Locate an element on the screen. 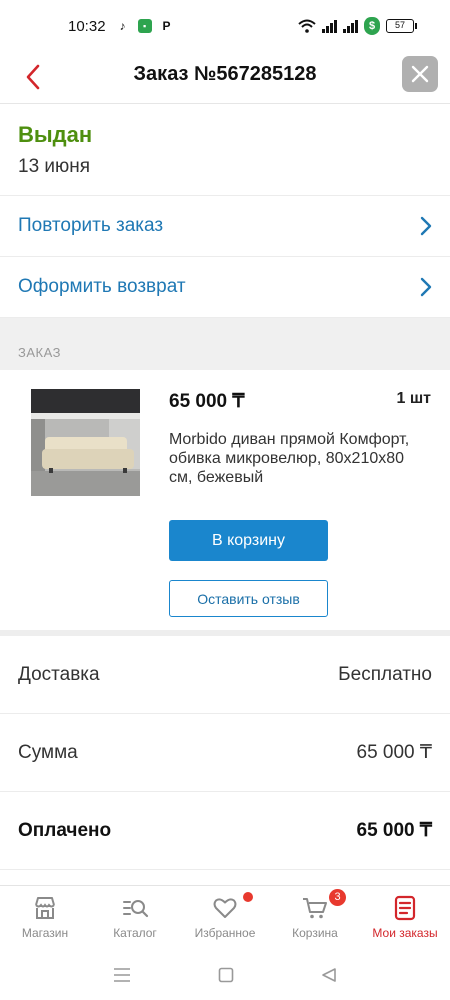 This screenshot has width=450, height=1000. nav-label-favorites: Избранное is located at coordinates (225, 933).